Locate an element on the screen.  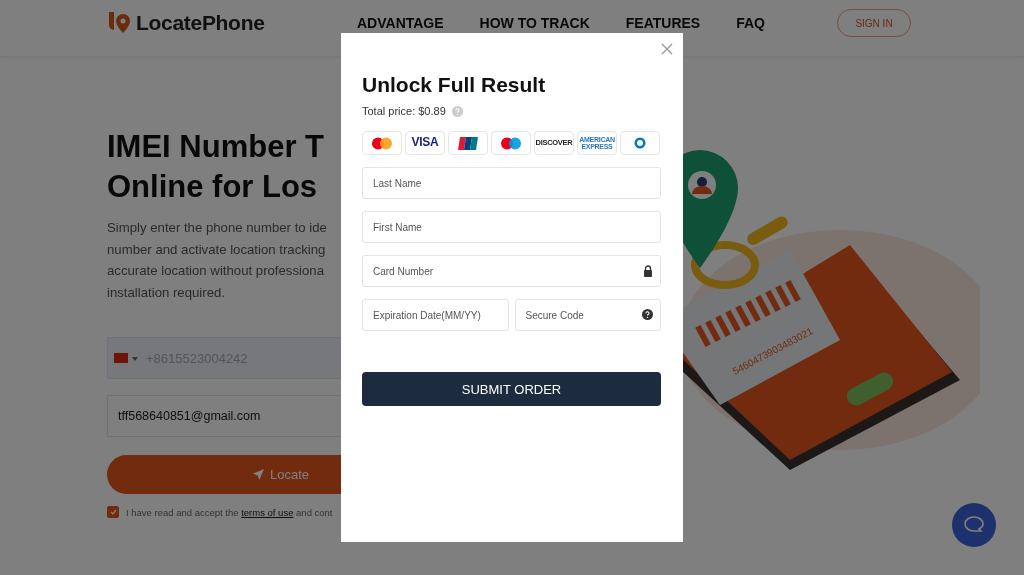
circle-emblem-icon is located at coordinates (640, 143).